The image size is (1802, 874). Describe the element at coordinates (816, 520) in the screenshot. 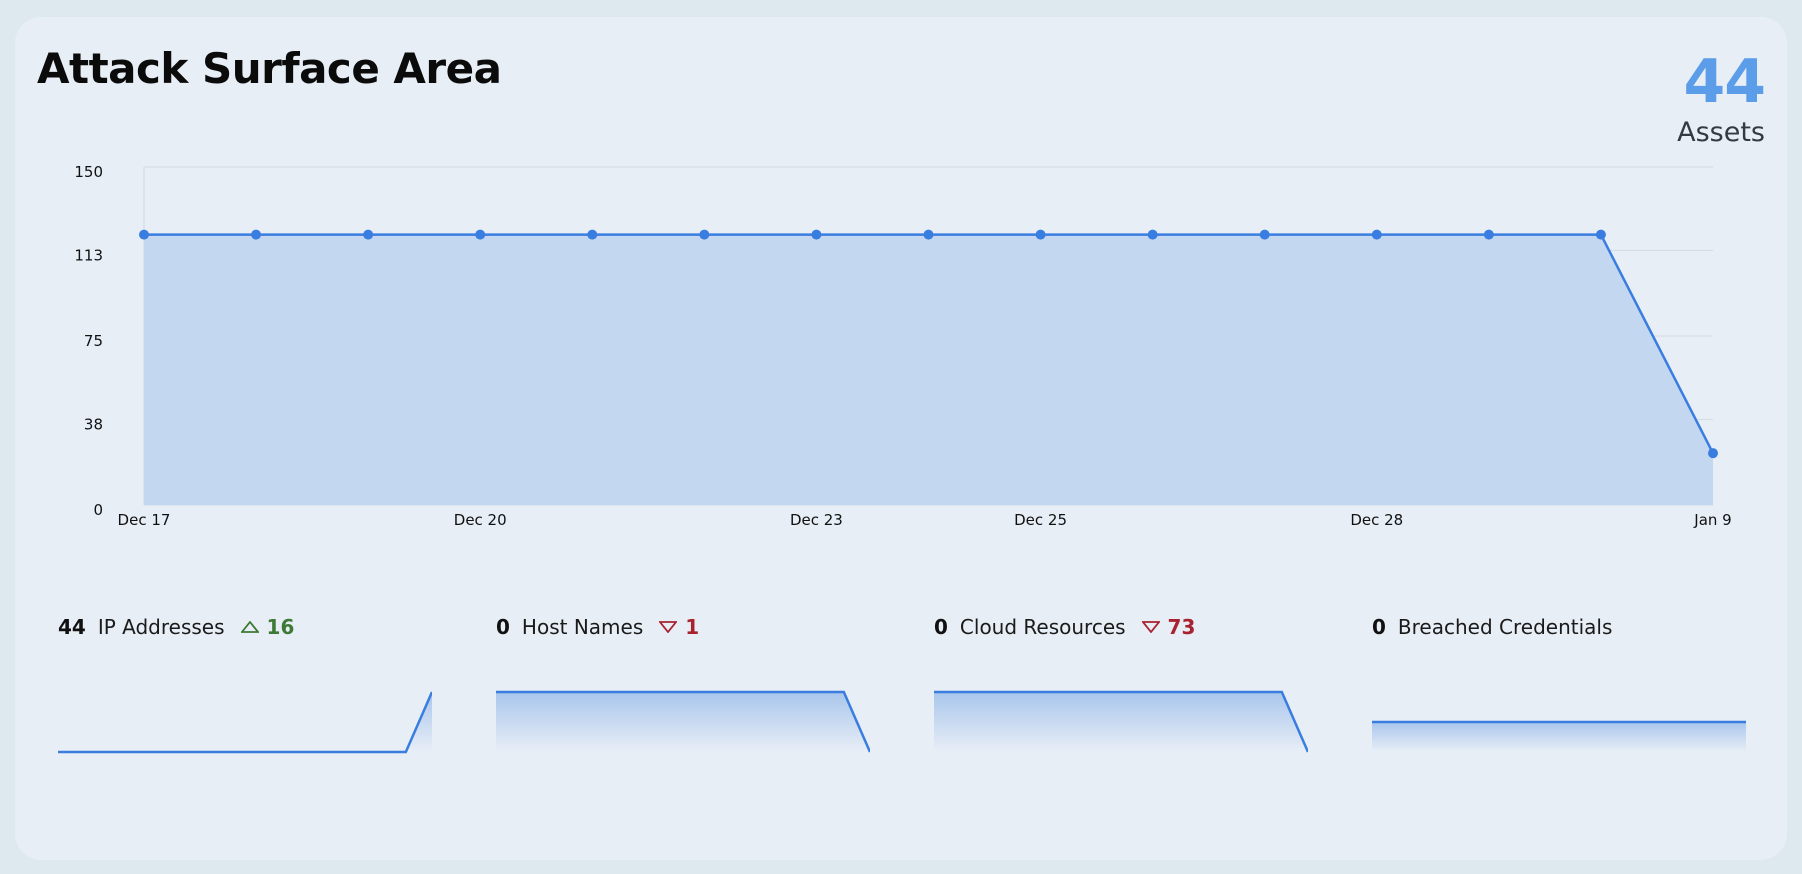

I see `x-tick-label: Dec 23` at that location.